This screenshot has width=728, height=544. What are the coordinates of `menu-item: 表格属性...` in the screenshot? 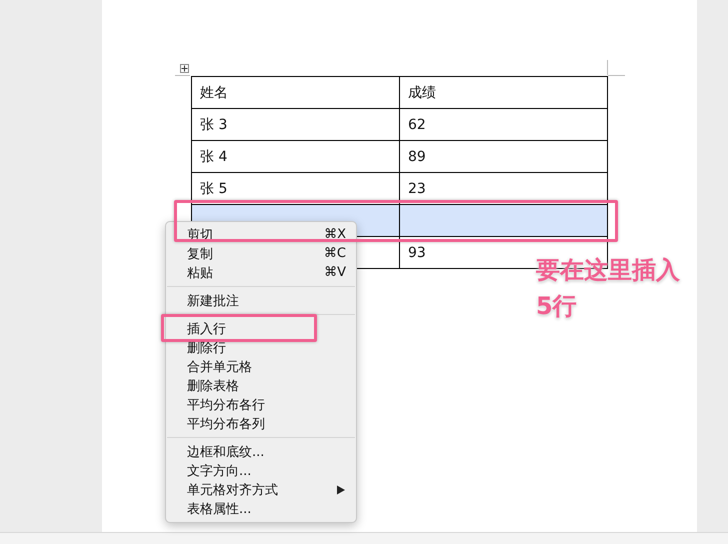 It's located at (211, 508).